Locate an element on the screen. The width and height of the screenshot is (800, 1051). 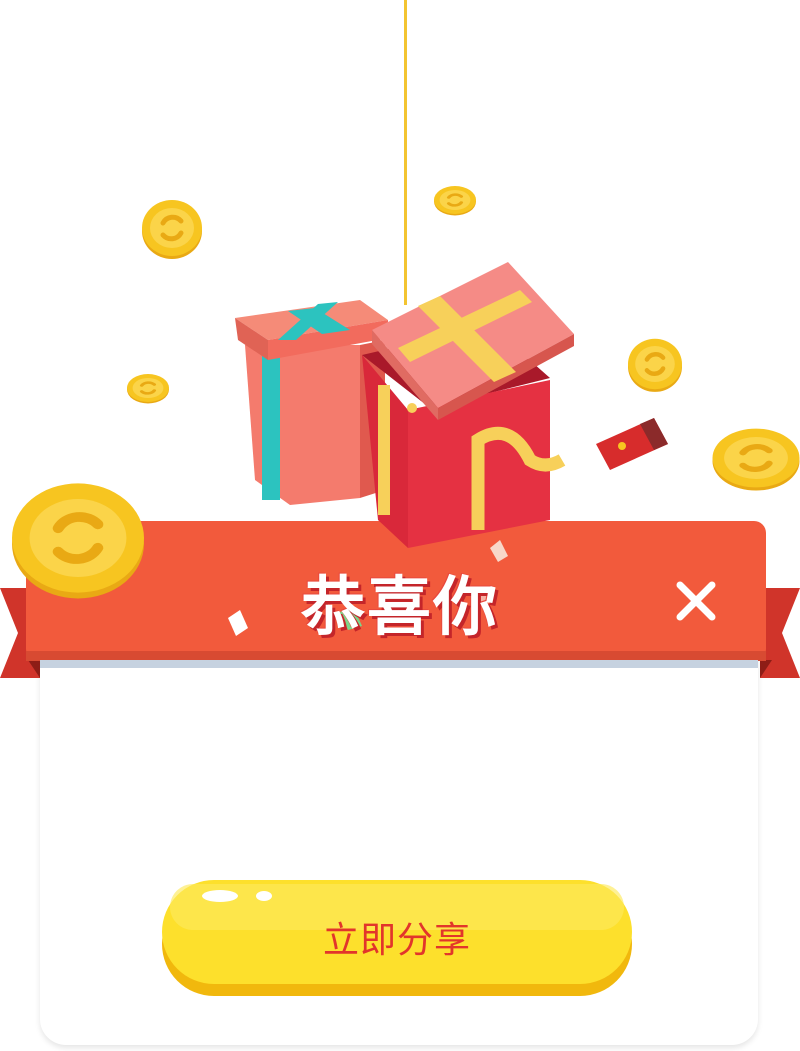
close-button is located at coordinates (696, 601).